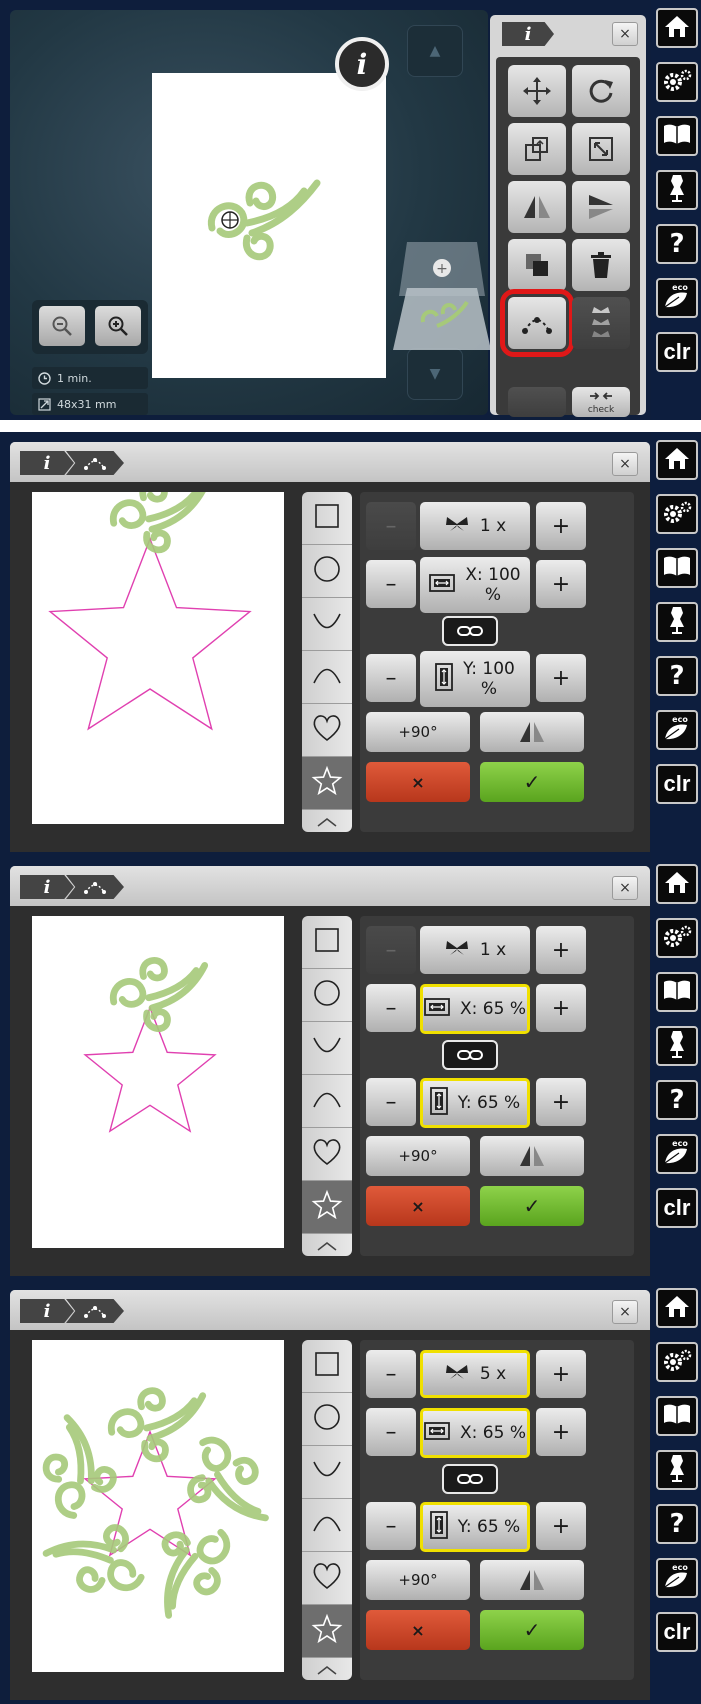 The width and height of the screenshot is (701, 1704). I want to click on shape-arc-button, so click(537, 323).